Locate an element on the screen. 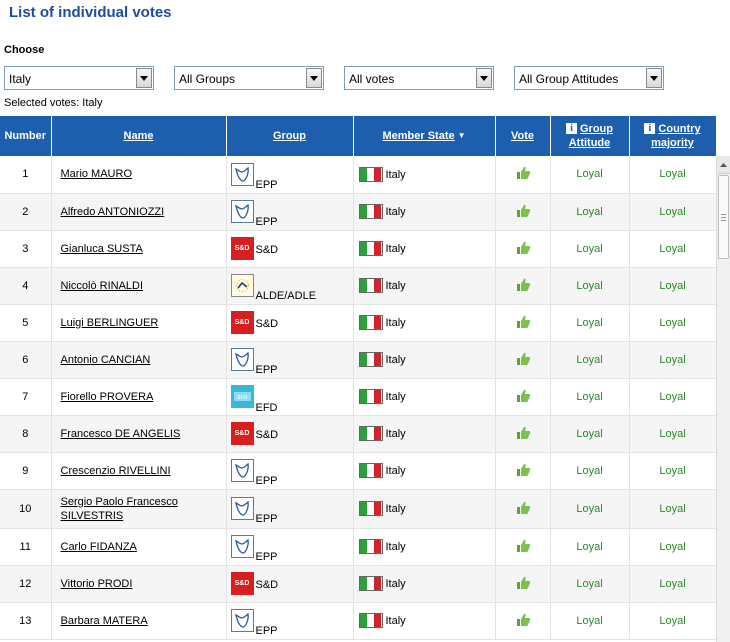  column-header-group: Group is located at coordinates (290, 136).